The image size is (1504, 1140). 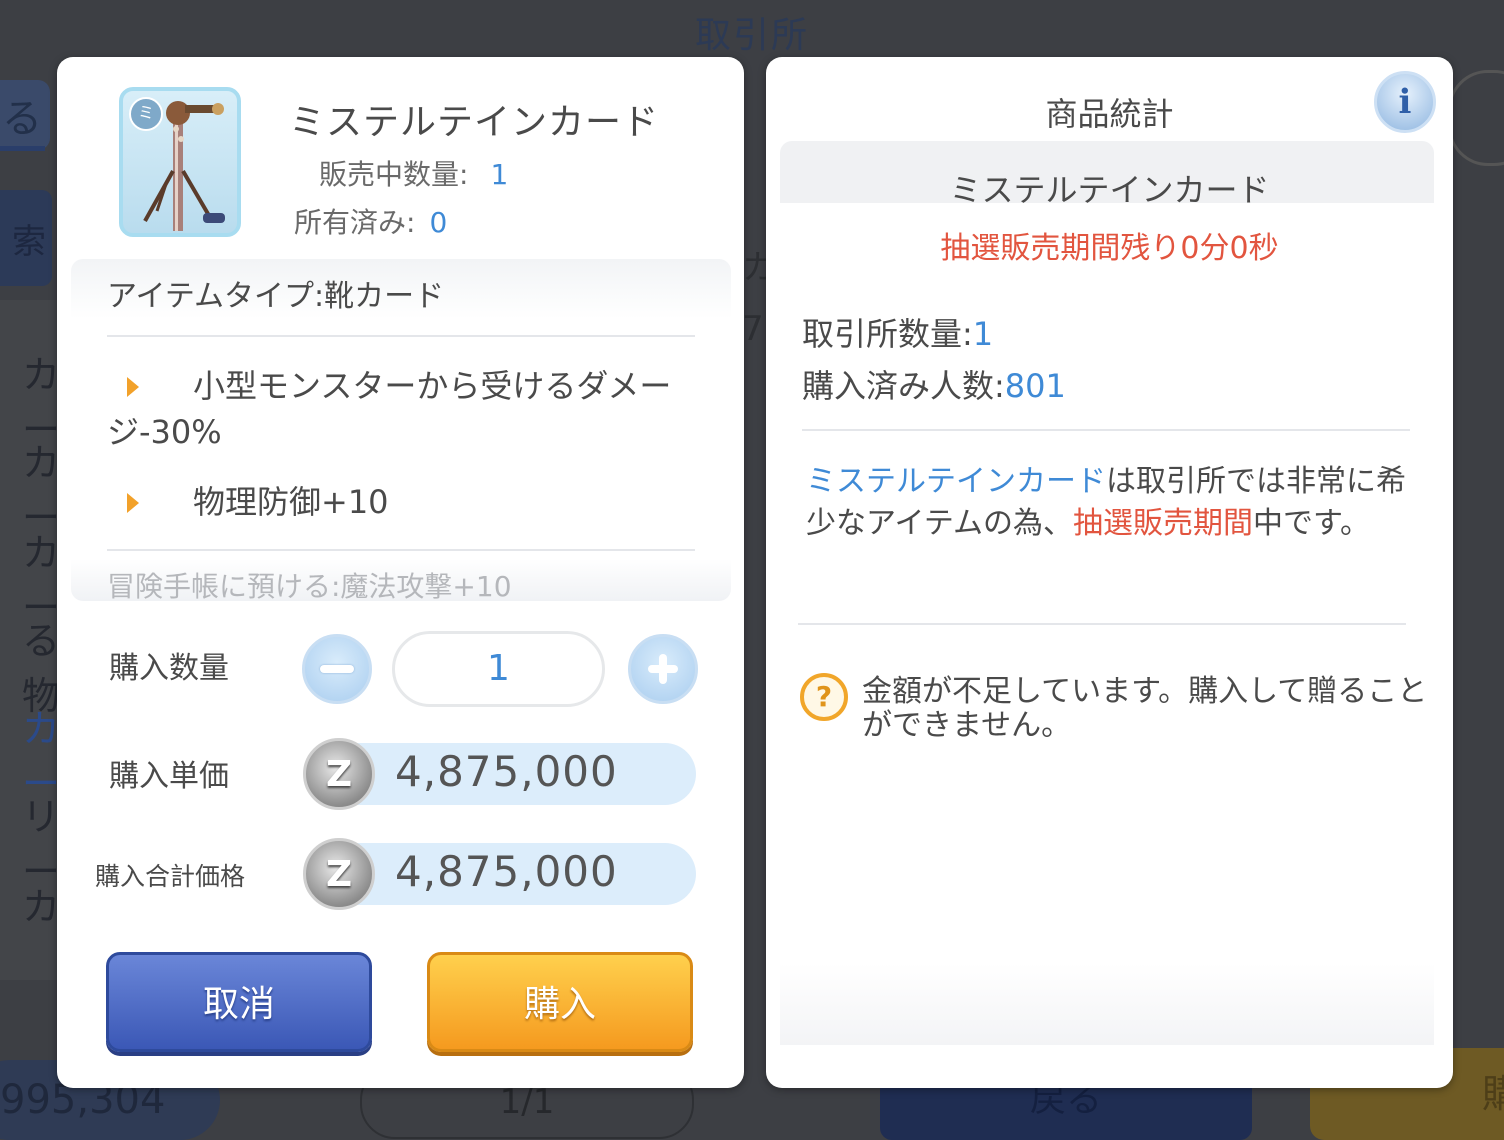 I want to click on statistics-title: 商品統計, so click(x=1109, y=114).